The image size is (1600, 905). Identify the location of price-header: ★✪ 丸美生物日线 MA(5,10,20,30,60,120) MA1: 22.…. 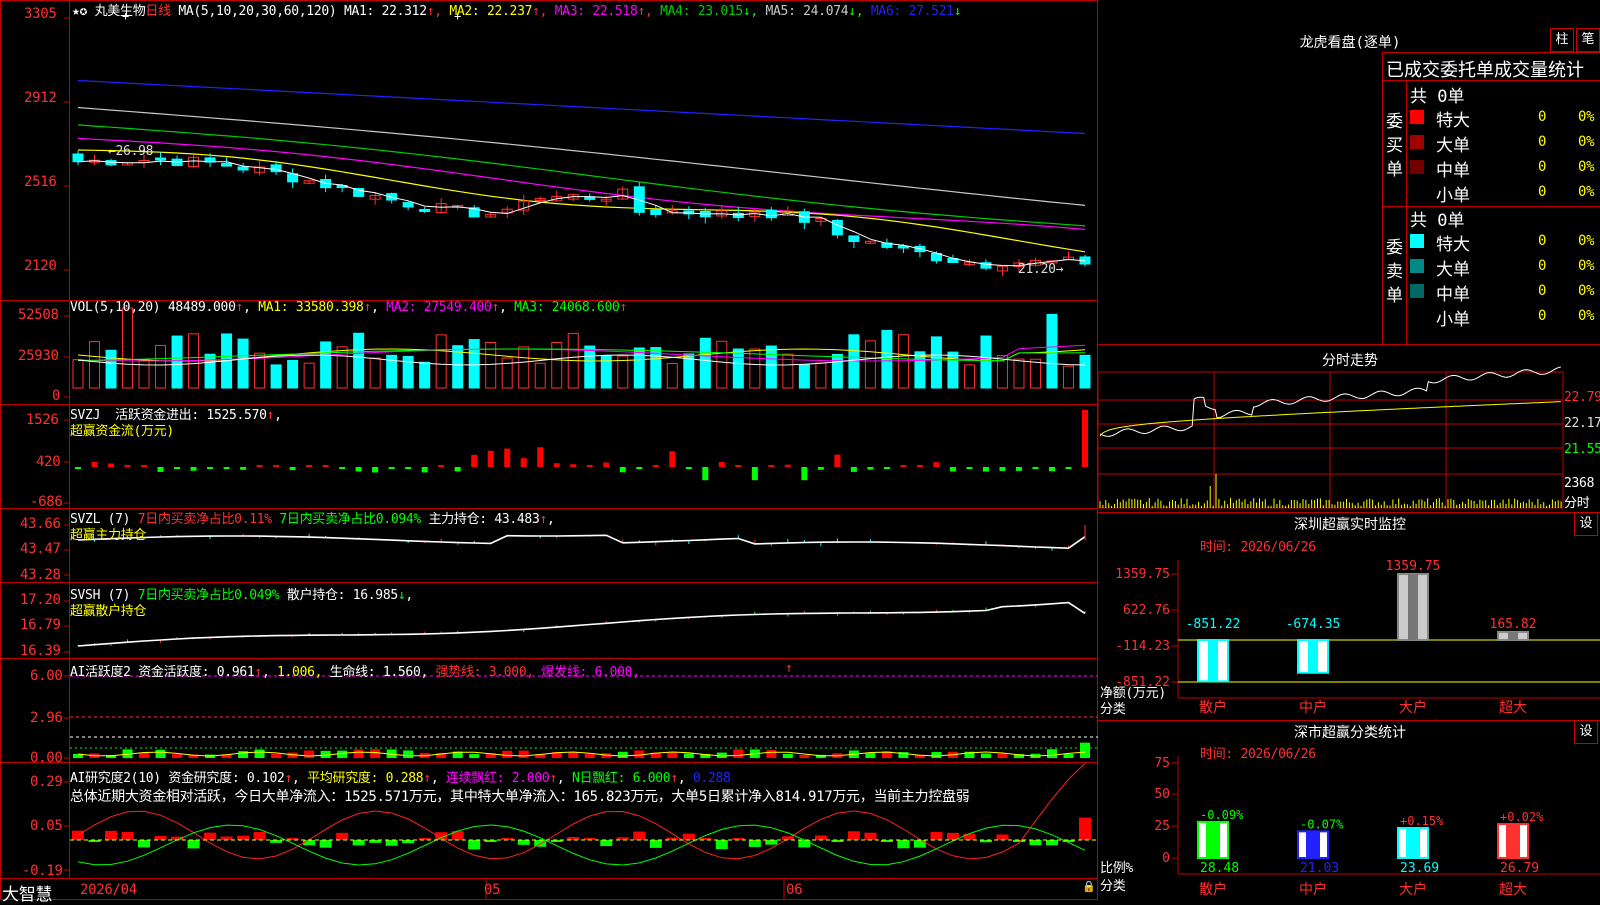
(517, 9).